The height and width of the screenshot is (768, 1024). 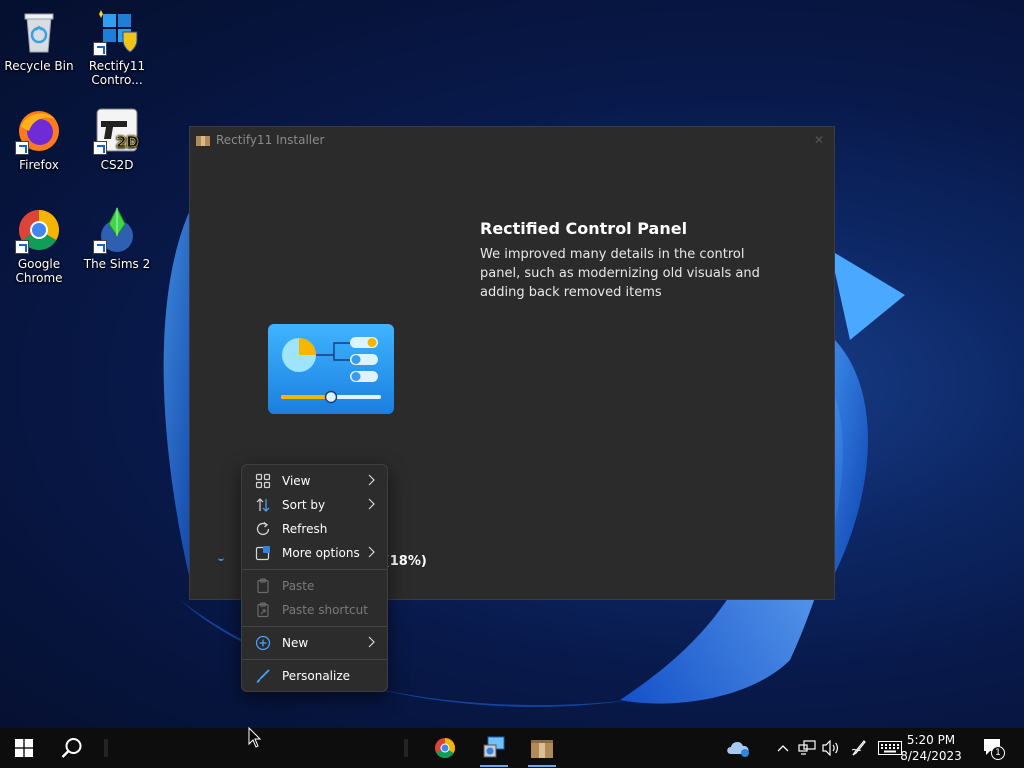 I want to click on menu-item-label: Refresh, so click(x=305, y=529).